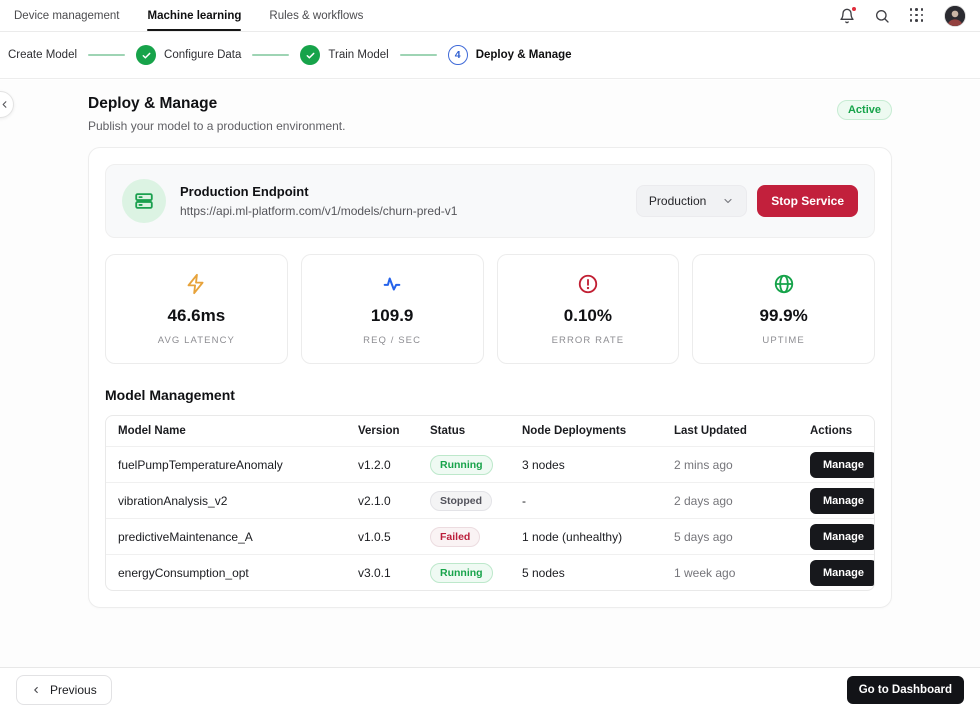  What do you see at coordinates (783, 284) in the screenshot?
I see `globe-icon` at bounding box center [783, 284].